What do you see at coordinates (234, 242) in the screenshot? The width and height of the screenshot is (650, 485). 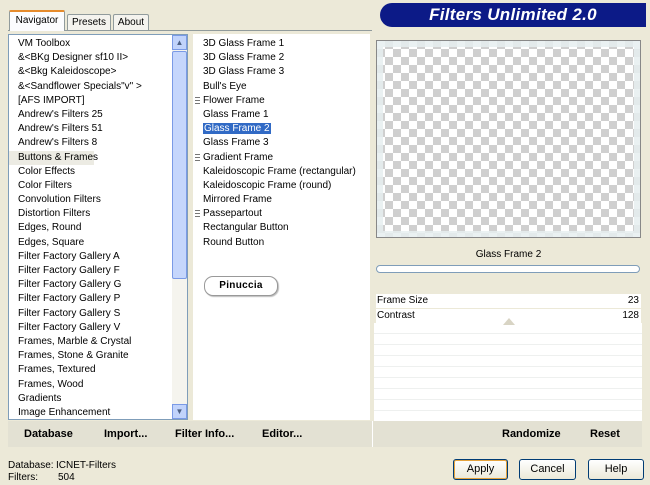 I see `filter-item-label: Round Button` at bounding box center [234, 242].